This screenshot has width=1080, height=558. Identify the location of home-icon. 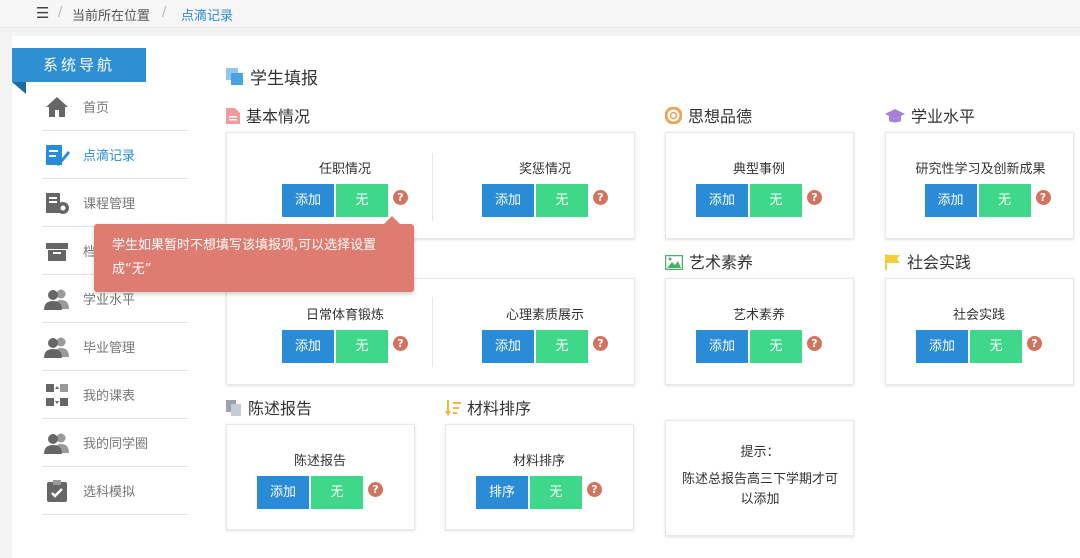
(57, 107).